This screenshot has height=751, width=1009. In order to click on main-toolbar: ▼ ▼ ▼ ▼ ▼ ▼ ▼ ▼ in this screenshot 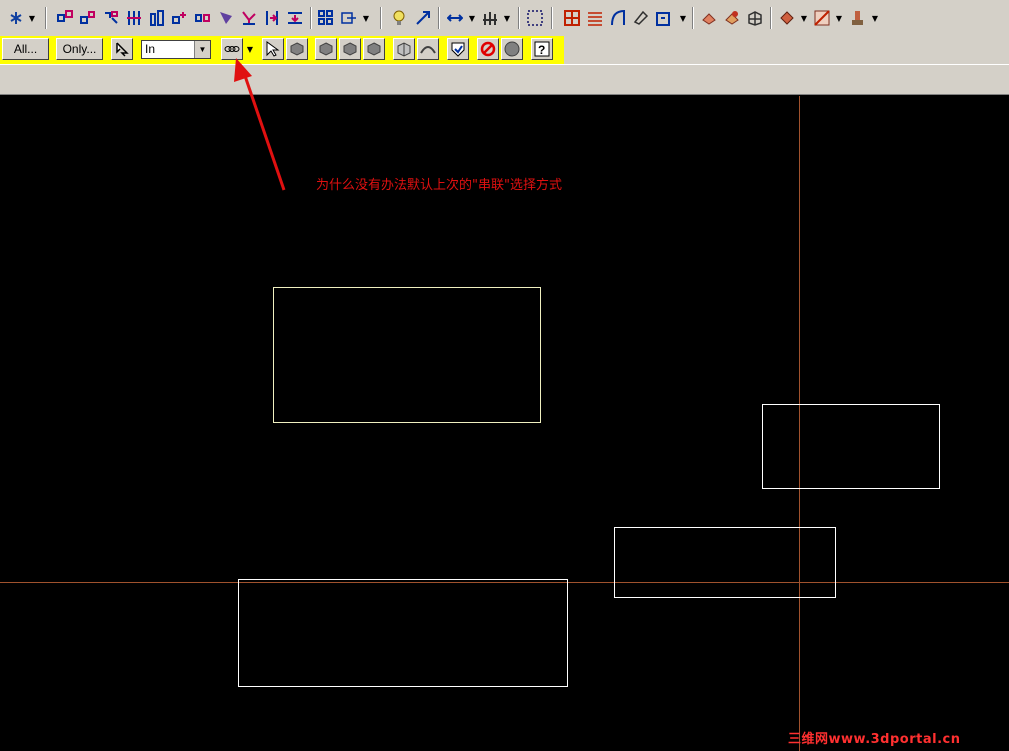, I will do `click(504, 18)`.